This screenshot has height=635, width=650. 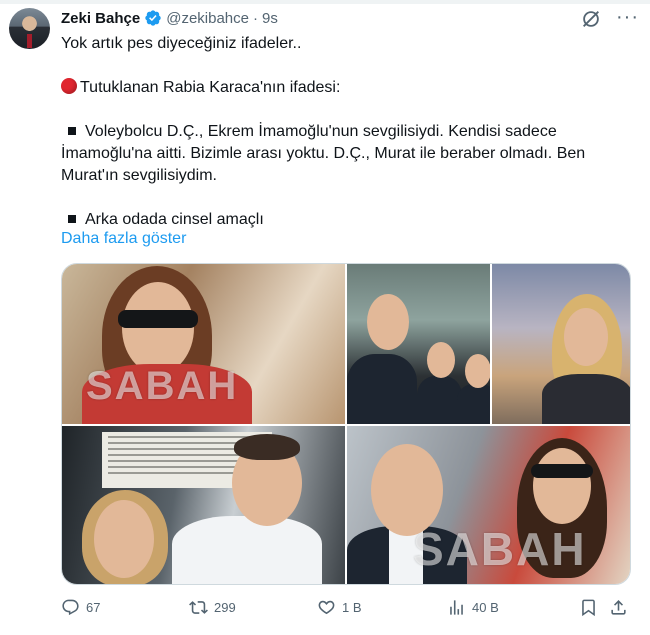 What do you see at coordinates (100, 18) in the screenshot?
I see `author-name: Zeki Bahçe` at bounding box center [100, 18].